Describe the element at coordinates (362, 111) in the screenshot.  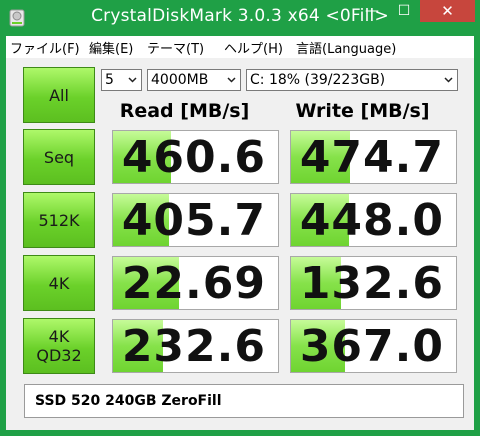
I see `write-header: Write [MB/s]` at that location.